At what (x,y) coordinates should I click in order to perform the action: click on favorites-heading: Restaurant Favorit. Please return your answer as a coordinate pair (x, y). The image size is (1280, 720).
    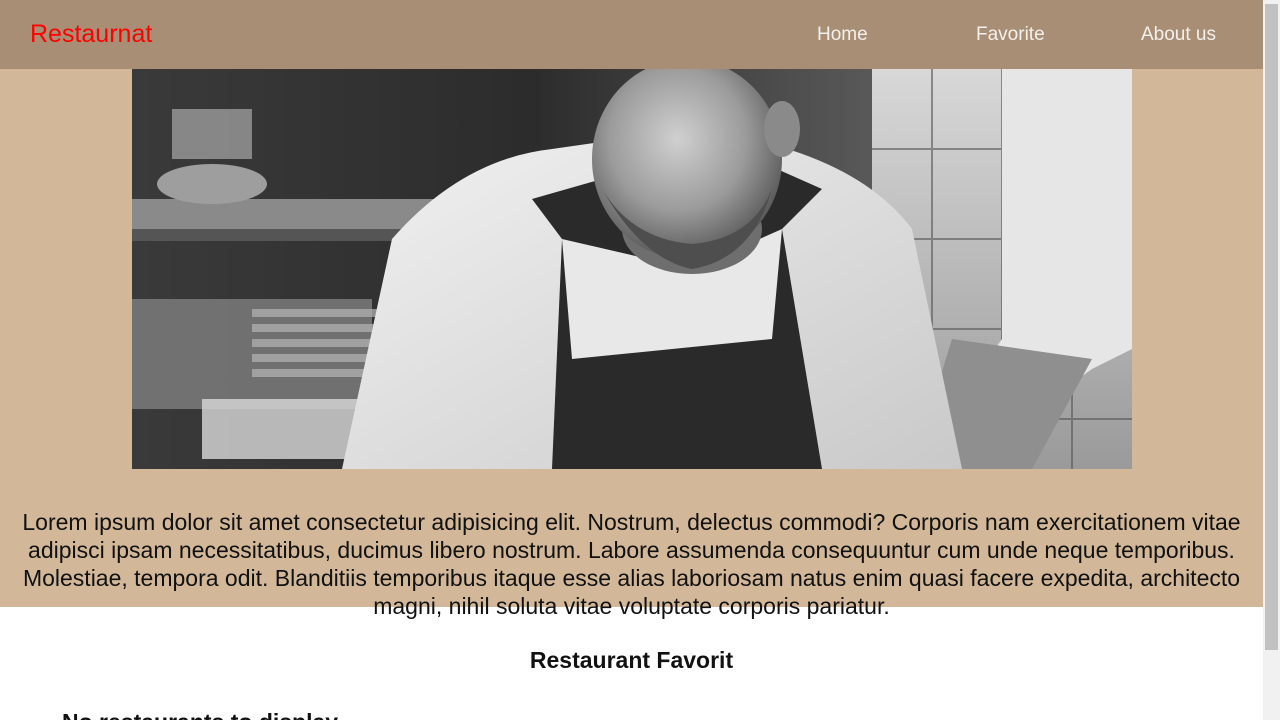
    Looking at the image, I should click on (631, 660).